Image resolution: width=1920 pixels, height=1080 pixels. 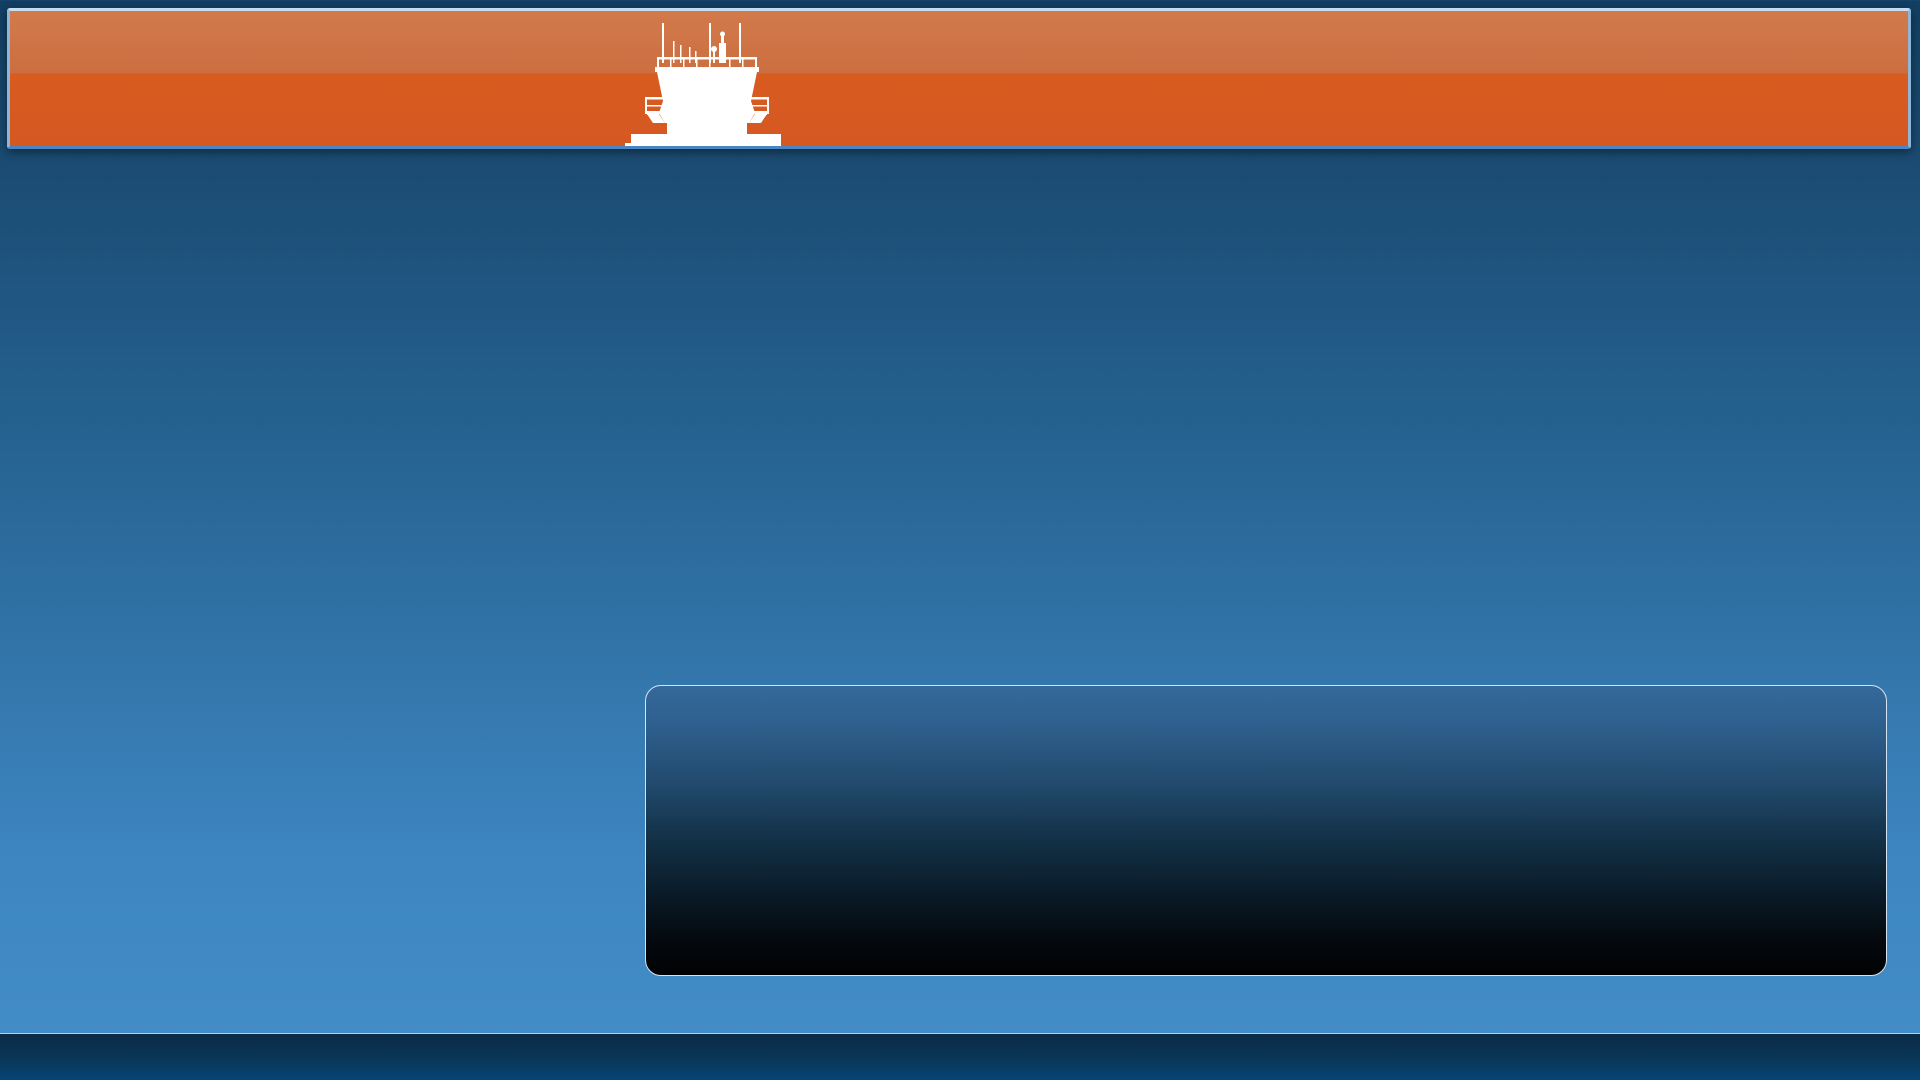 I want to click on control-tower-icon, so click(x=703, y=84).